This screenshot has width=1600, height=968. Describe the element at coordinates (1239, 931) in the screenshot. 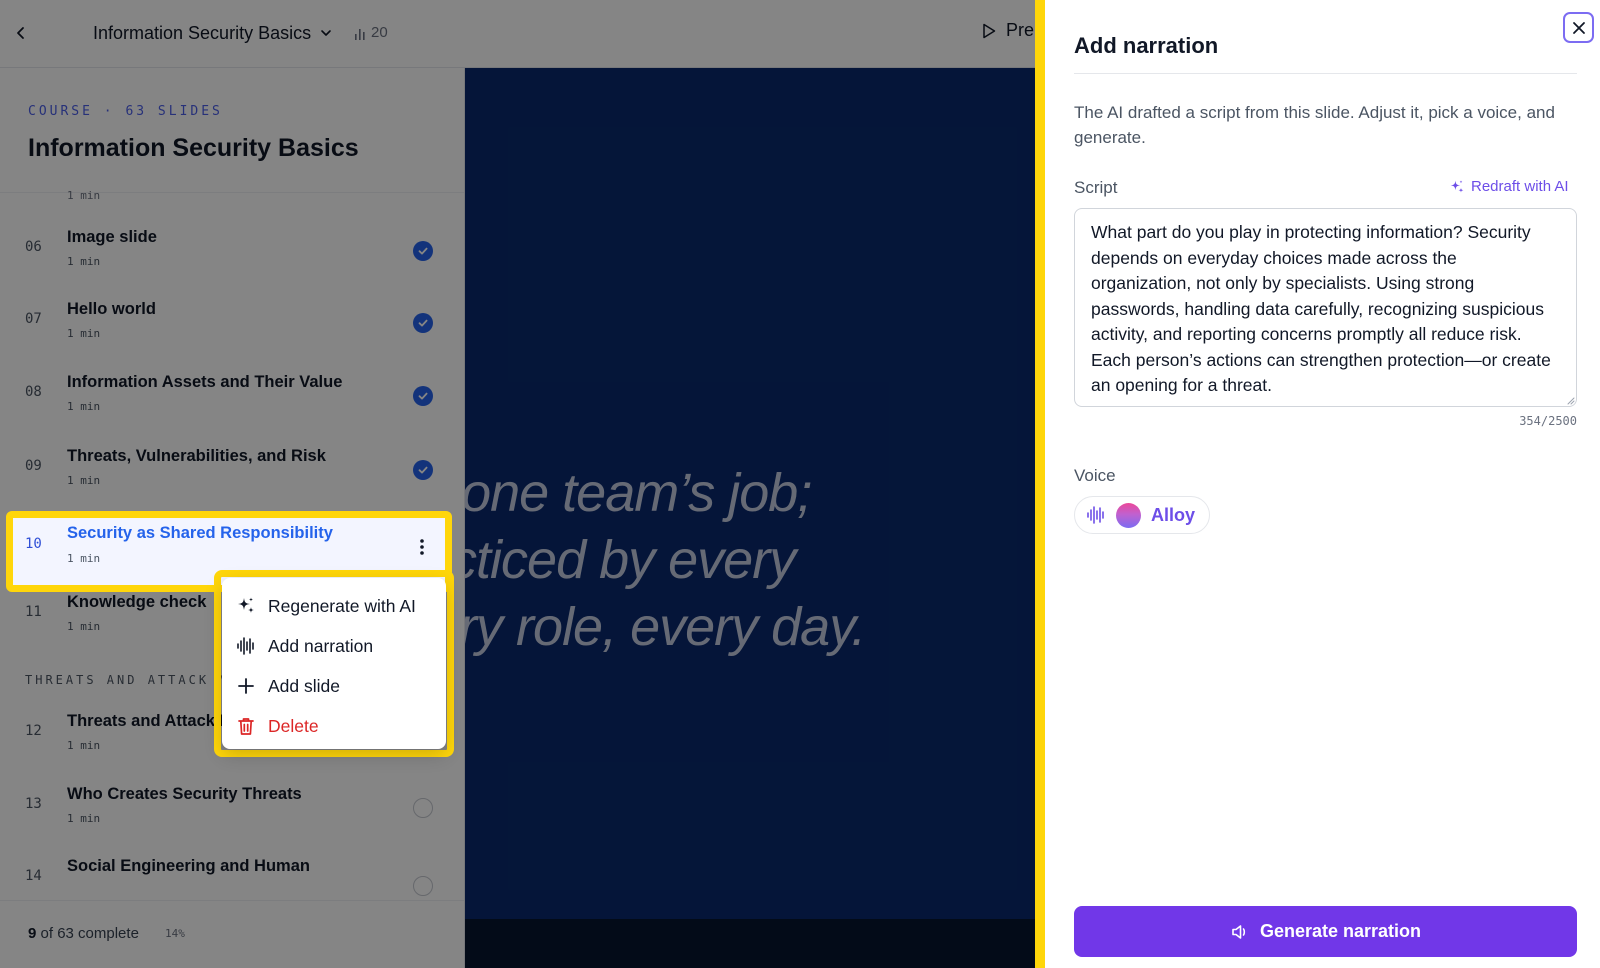

I see `speaker-icon` at that location.